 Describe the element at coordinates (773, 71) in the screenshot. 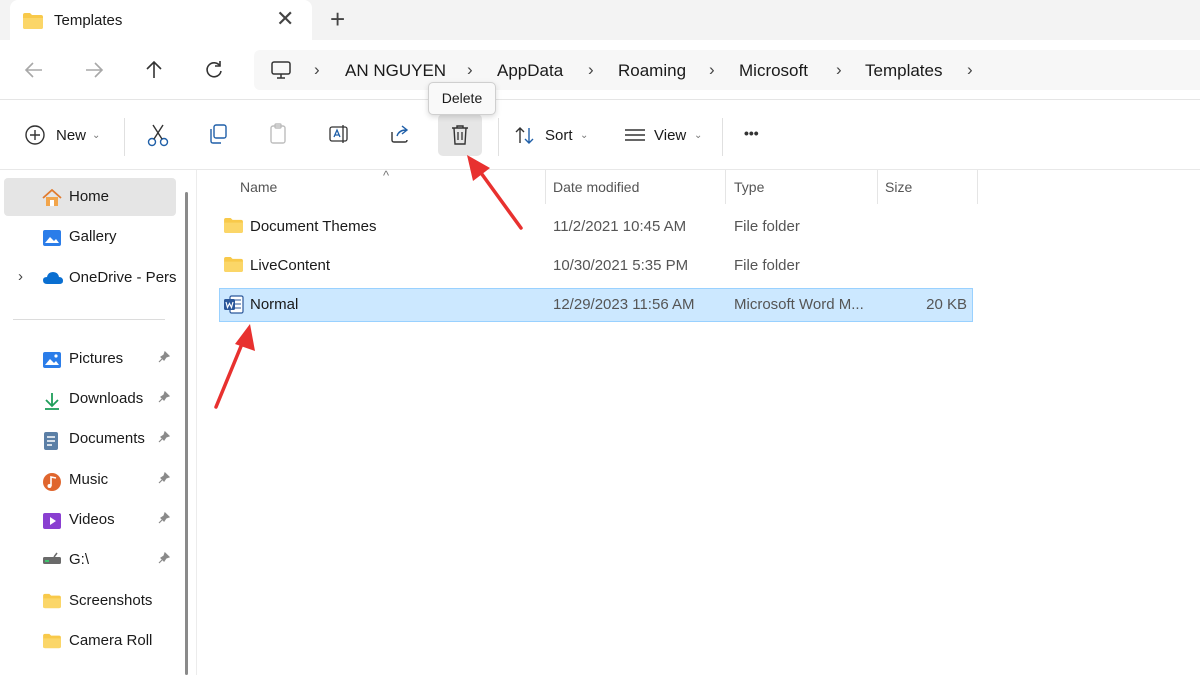

I see `breadcrumb-microsoft: Microsoft` at that location.